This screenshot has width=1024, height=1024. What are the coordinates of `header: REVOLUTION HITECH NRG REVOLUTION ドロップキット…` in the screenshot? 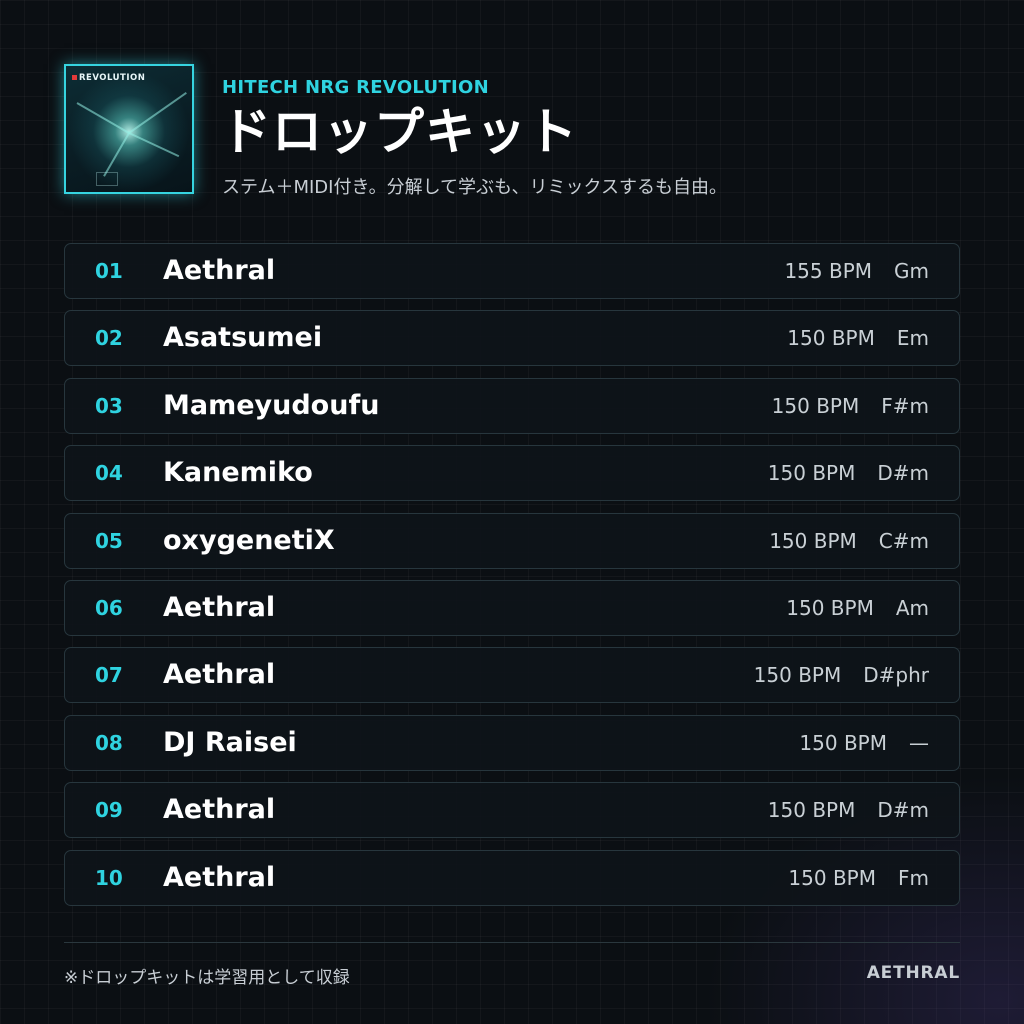 It's located at (512, 131).